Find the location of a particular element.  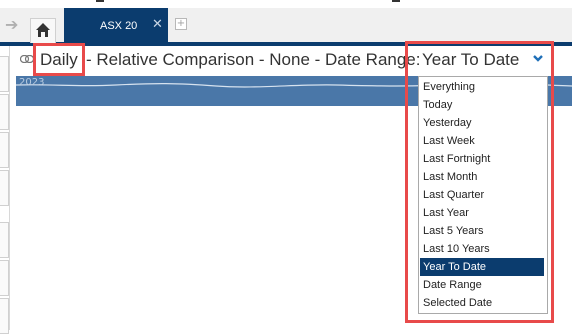

close-icon: ✕ is located at coordinates (157, 24).